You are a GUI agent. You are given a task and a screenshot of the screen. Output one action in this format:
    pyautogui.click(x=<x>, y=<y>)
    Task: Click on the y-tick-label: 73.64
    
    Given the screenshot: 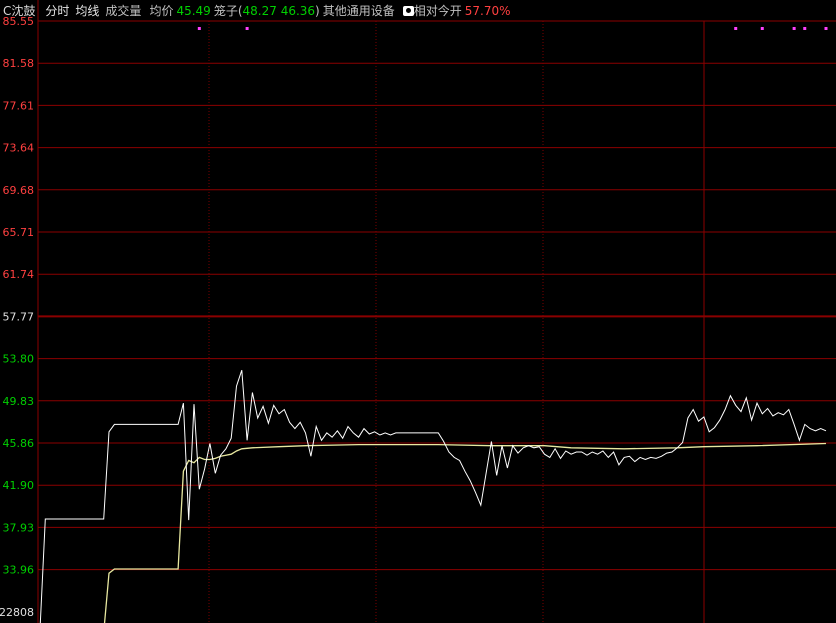 What is the action you would take?
    pyautogui.click(x=19, y=148)
    